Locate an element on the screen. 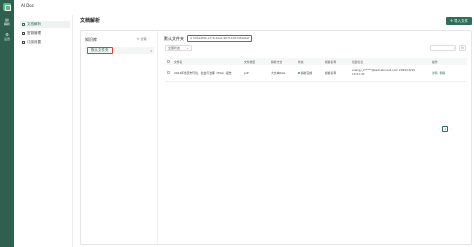  copy-icon: ⊕ is located at coordinates (191, 38).